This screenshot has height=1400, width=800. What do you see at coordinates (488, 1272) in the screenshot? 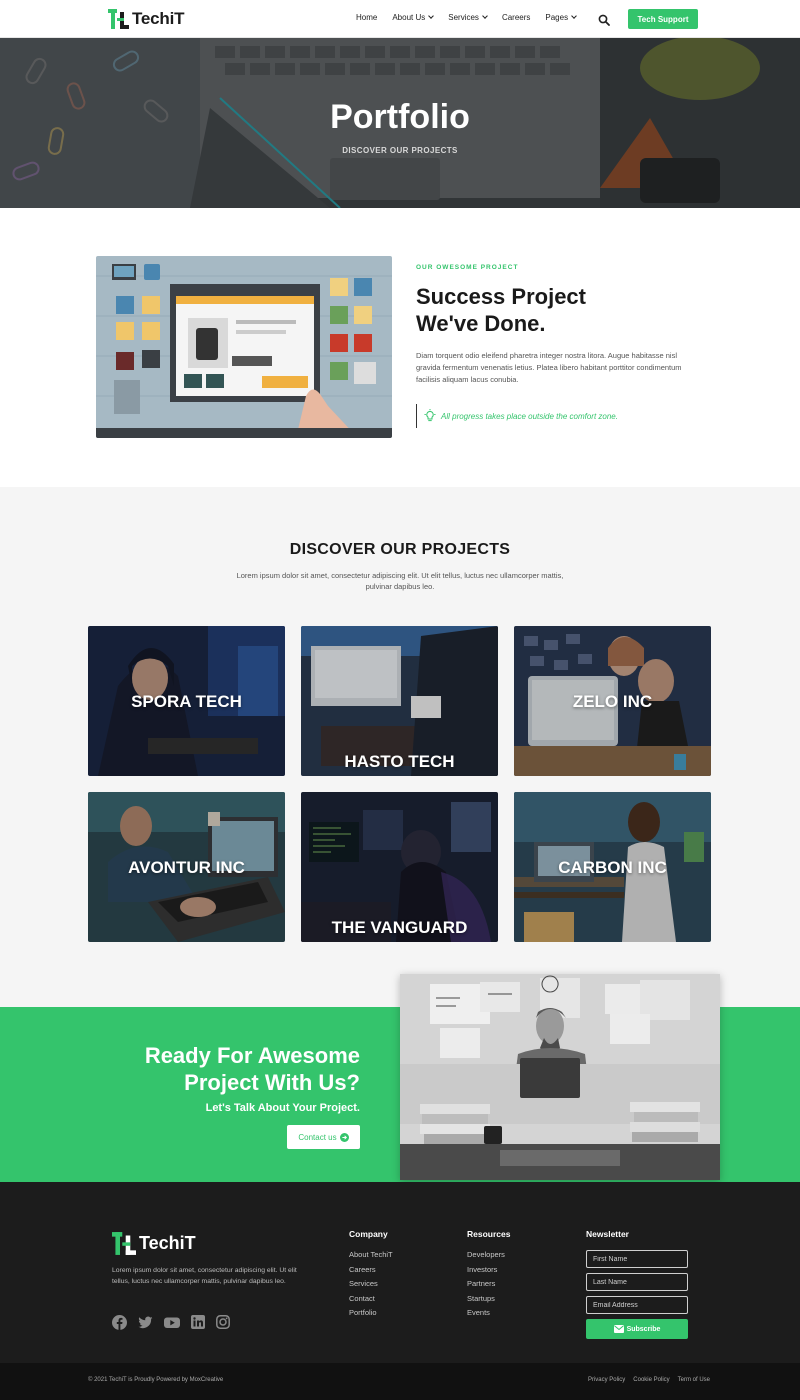
I see `footer-link-investors: Investors` at bounding box center [488, 1272].